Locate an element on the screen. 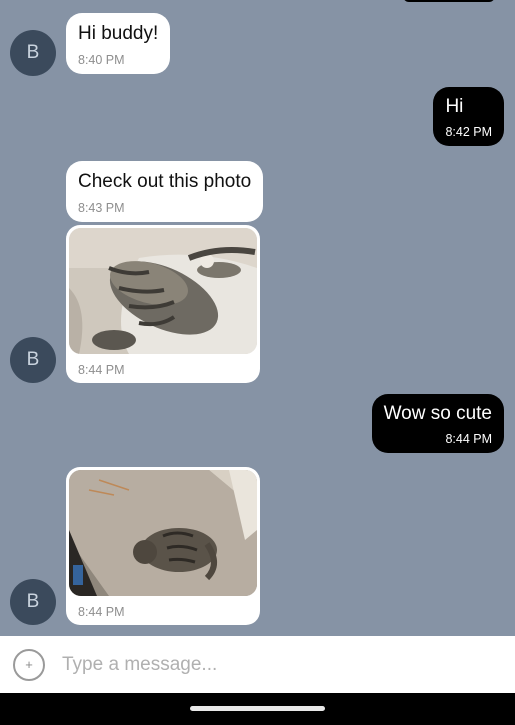  outgoing-message-bubble: Wow so cute 8:44 PM is located at coordinates (437, 423).